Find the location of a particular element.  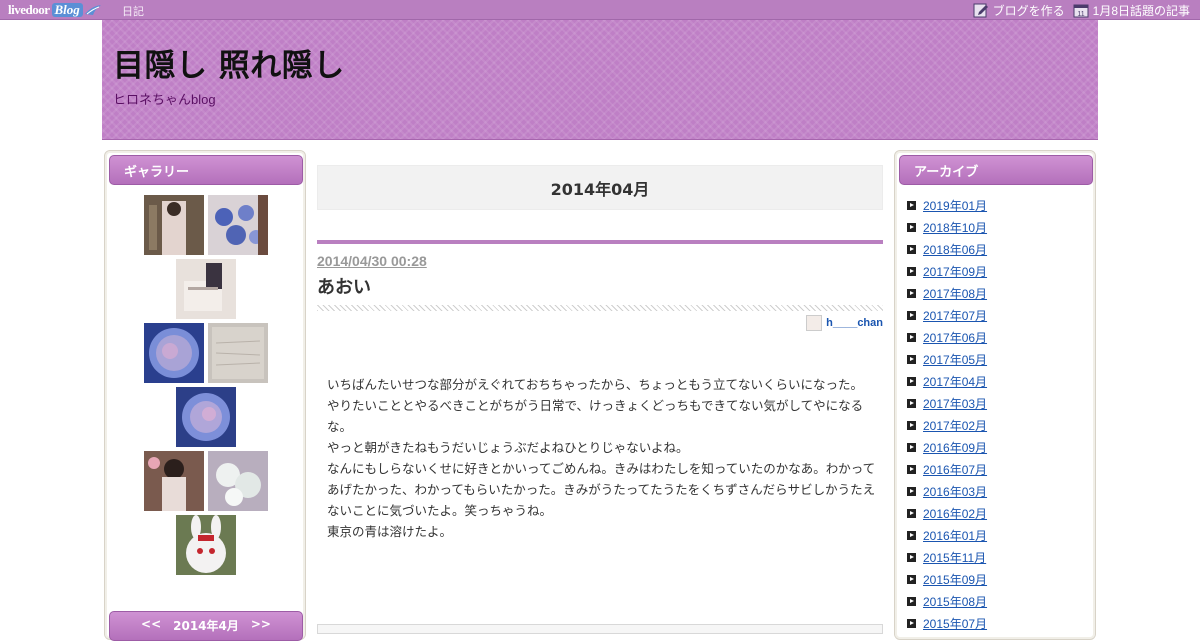

post-title: あおい is located at coordinates (344, 287).